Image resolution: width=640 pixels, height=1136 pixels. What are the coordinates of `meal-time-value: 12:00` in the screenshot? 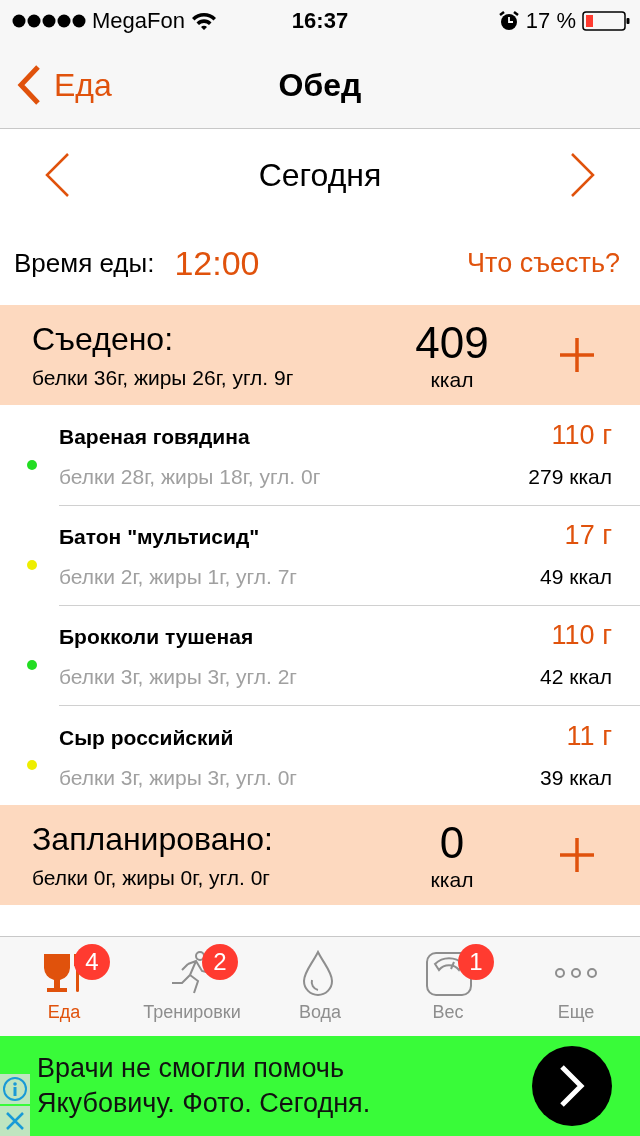 It's located at (217, 263).